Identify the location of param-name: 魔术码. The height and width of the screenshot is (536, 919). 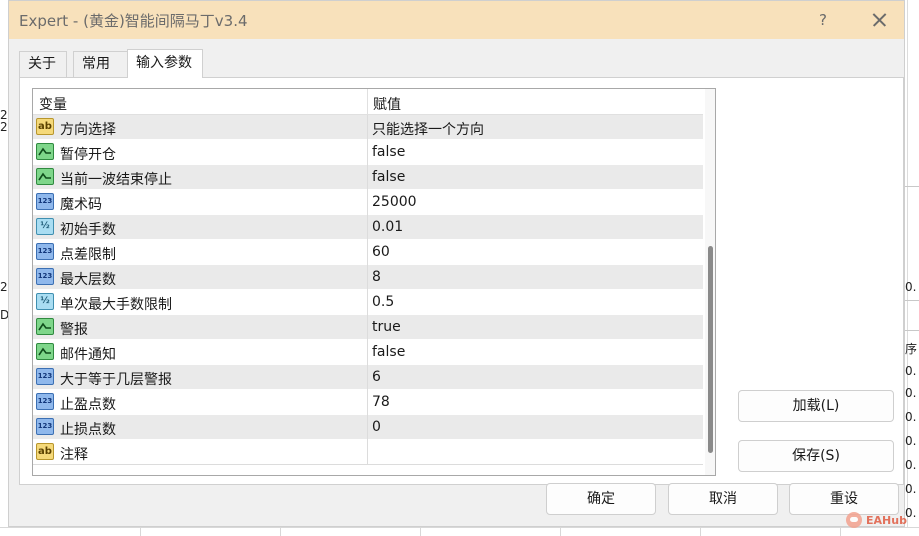
(81, 205).